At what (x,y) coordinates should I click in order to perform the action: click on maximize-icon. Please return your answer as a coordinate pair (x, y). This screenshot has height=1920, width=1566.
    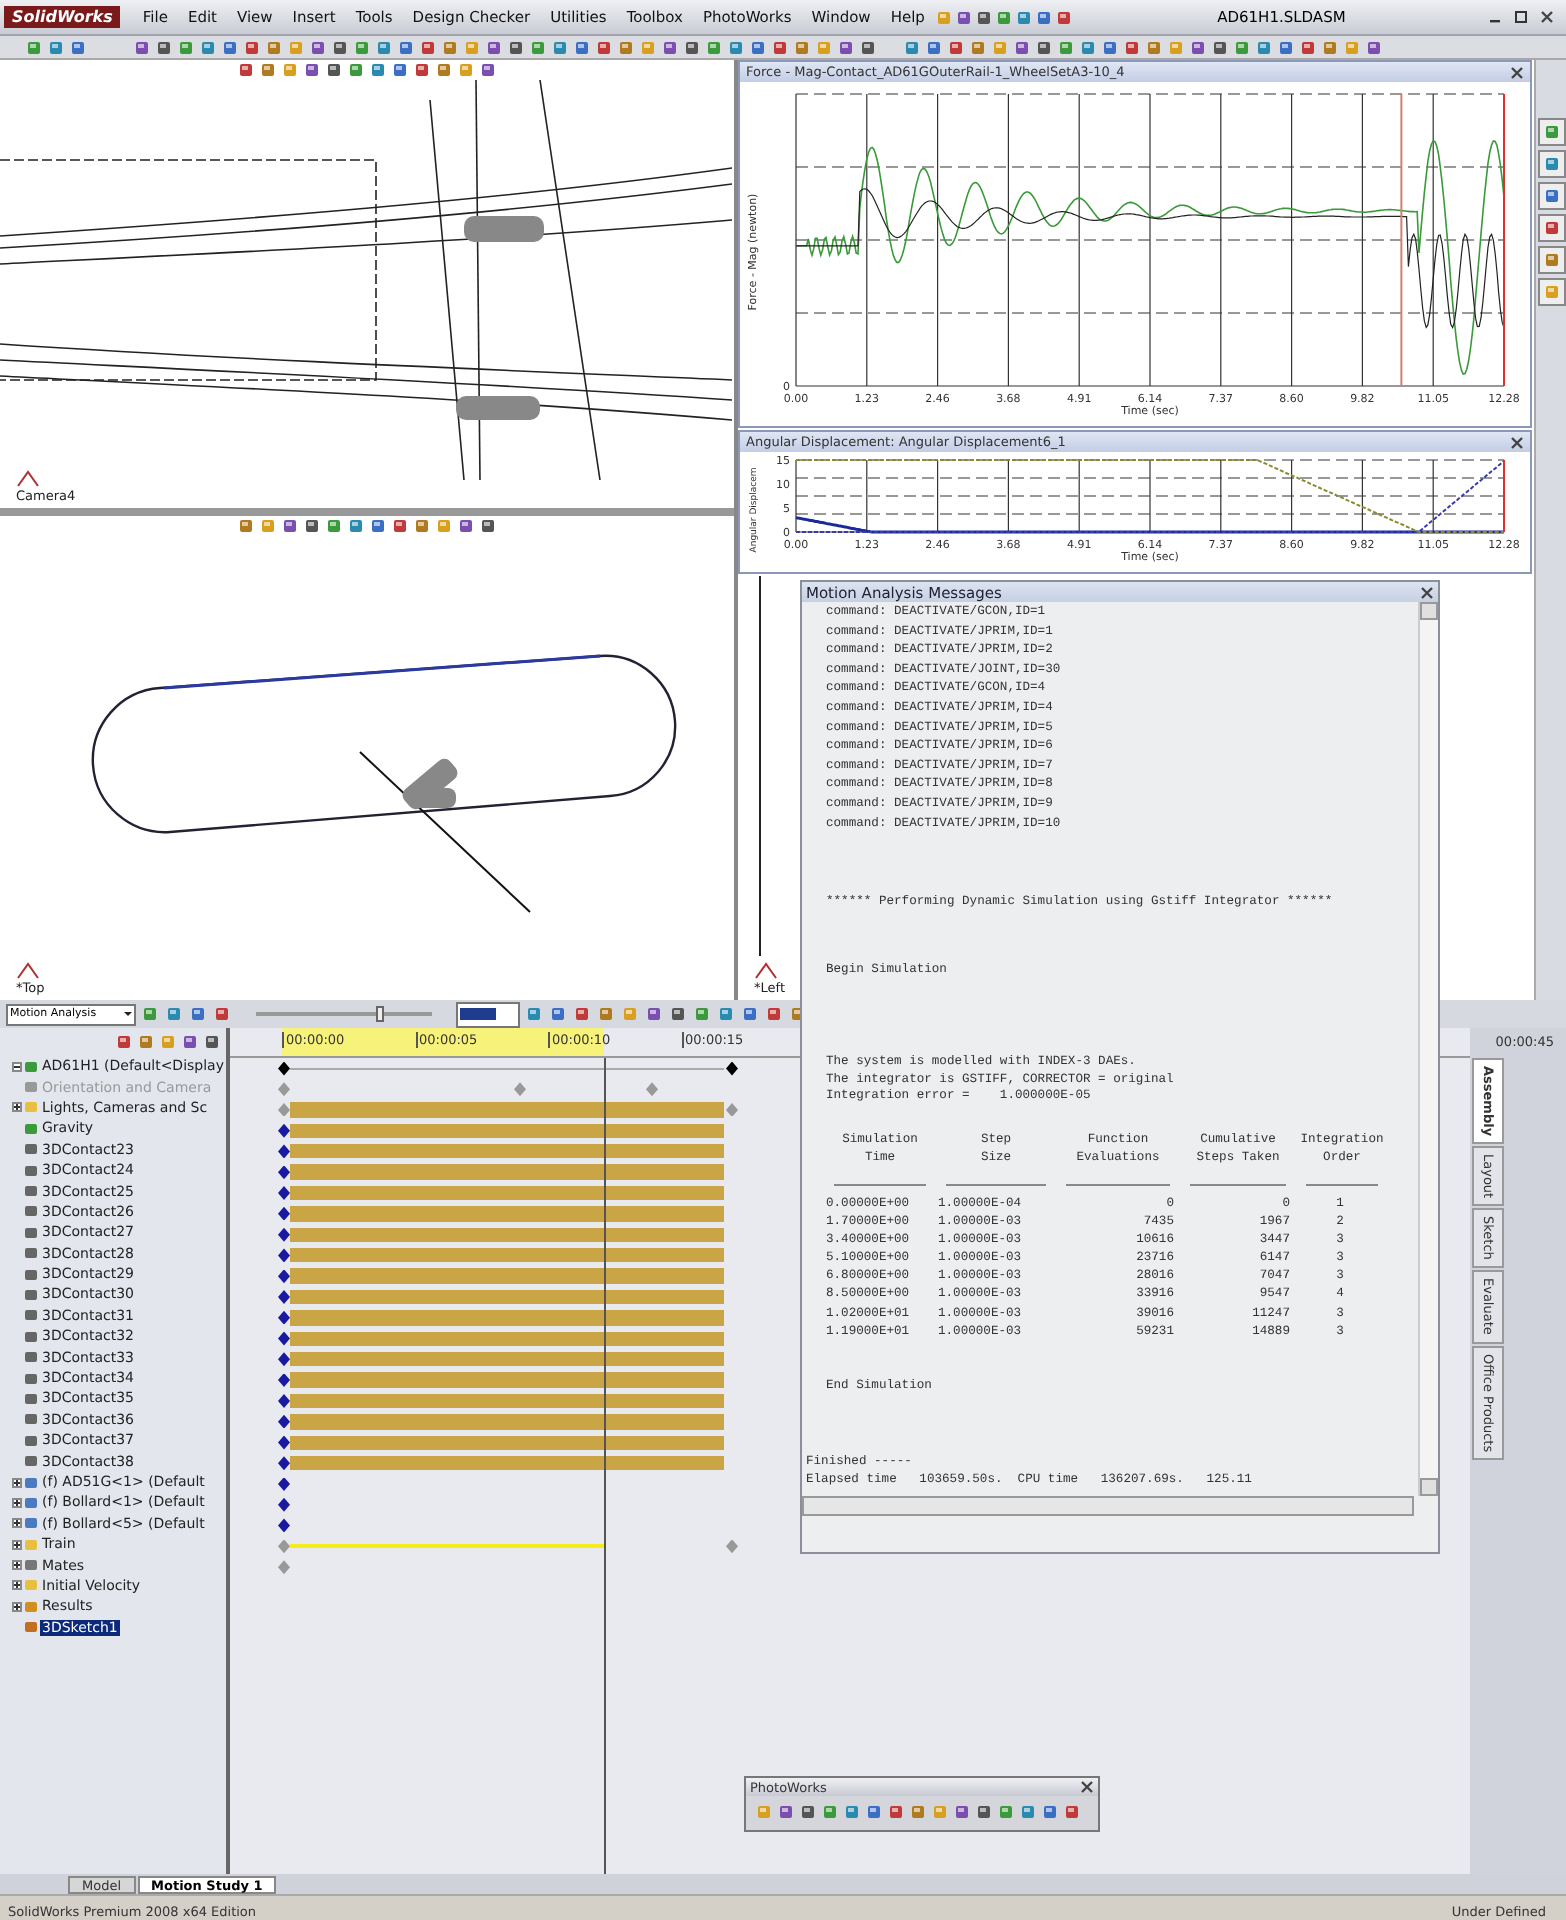
    Looking at the image, I should click on (1521, 17).